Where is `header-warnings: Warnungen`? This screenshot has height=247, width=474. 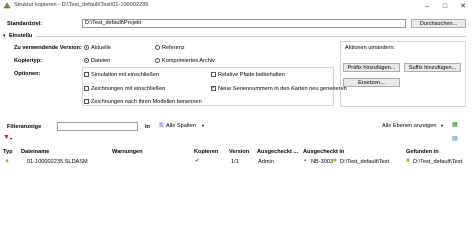
header-warnings: Warnungen is located at coordinates (127, 152).